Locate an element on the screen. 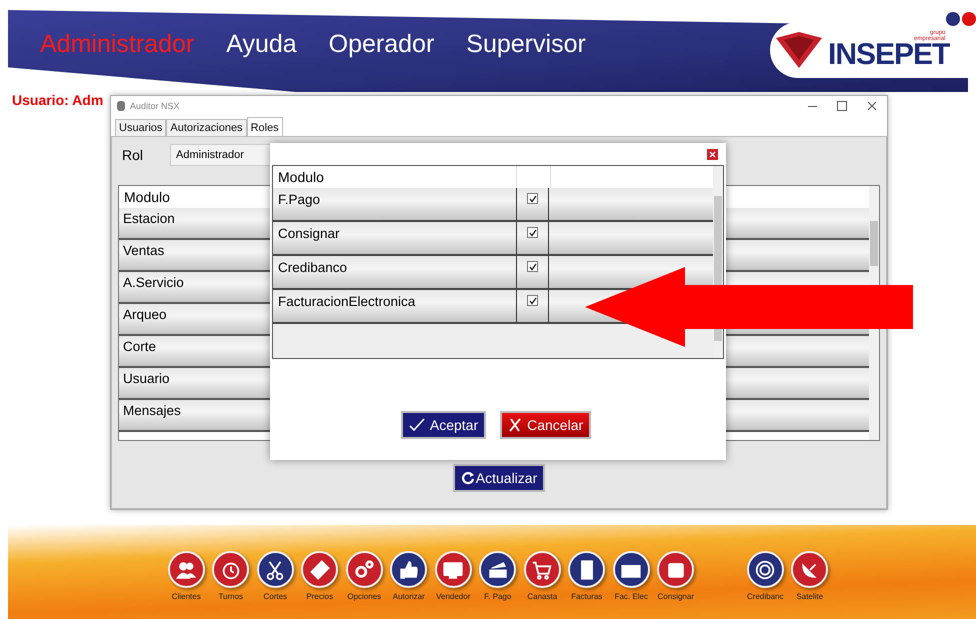 The width and height of the screenshot is (976, 619). table-cell-text: FacturacionElectronica is located at coordinates (346, 302).